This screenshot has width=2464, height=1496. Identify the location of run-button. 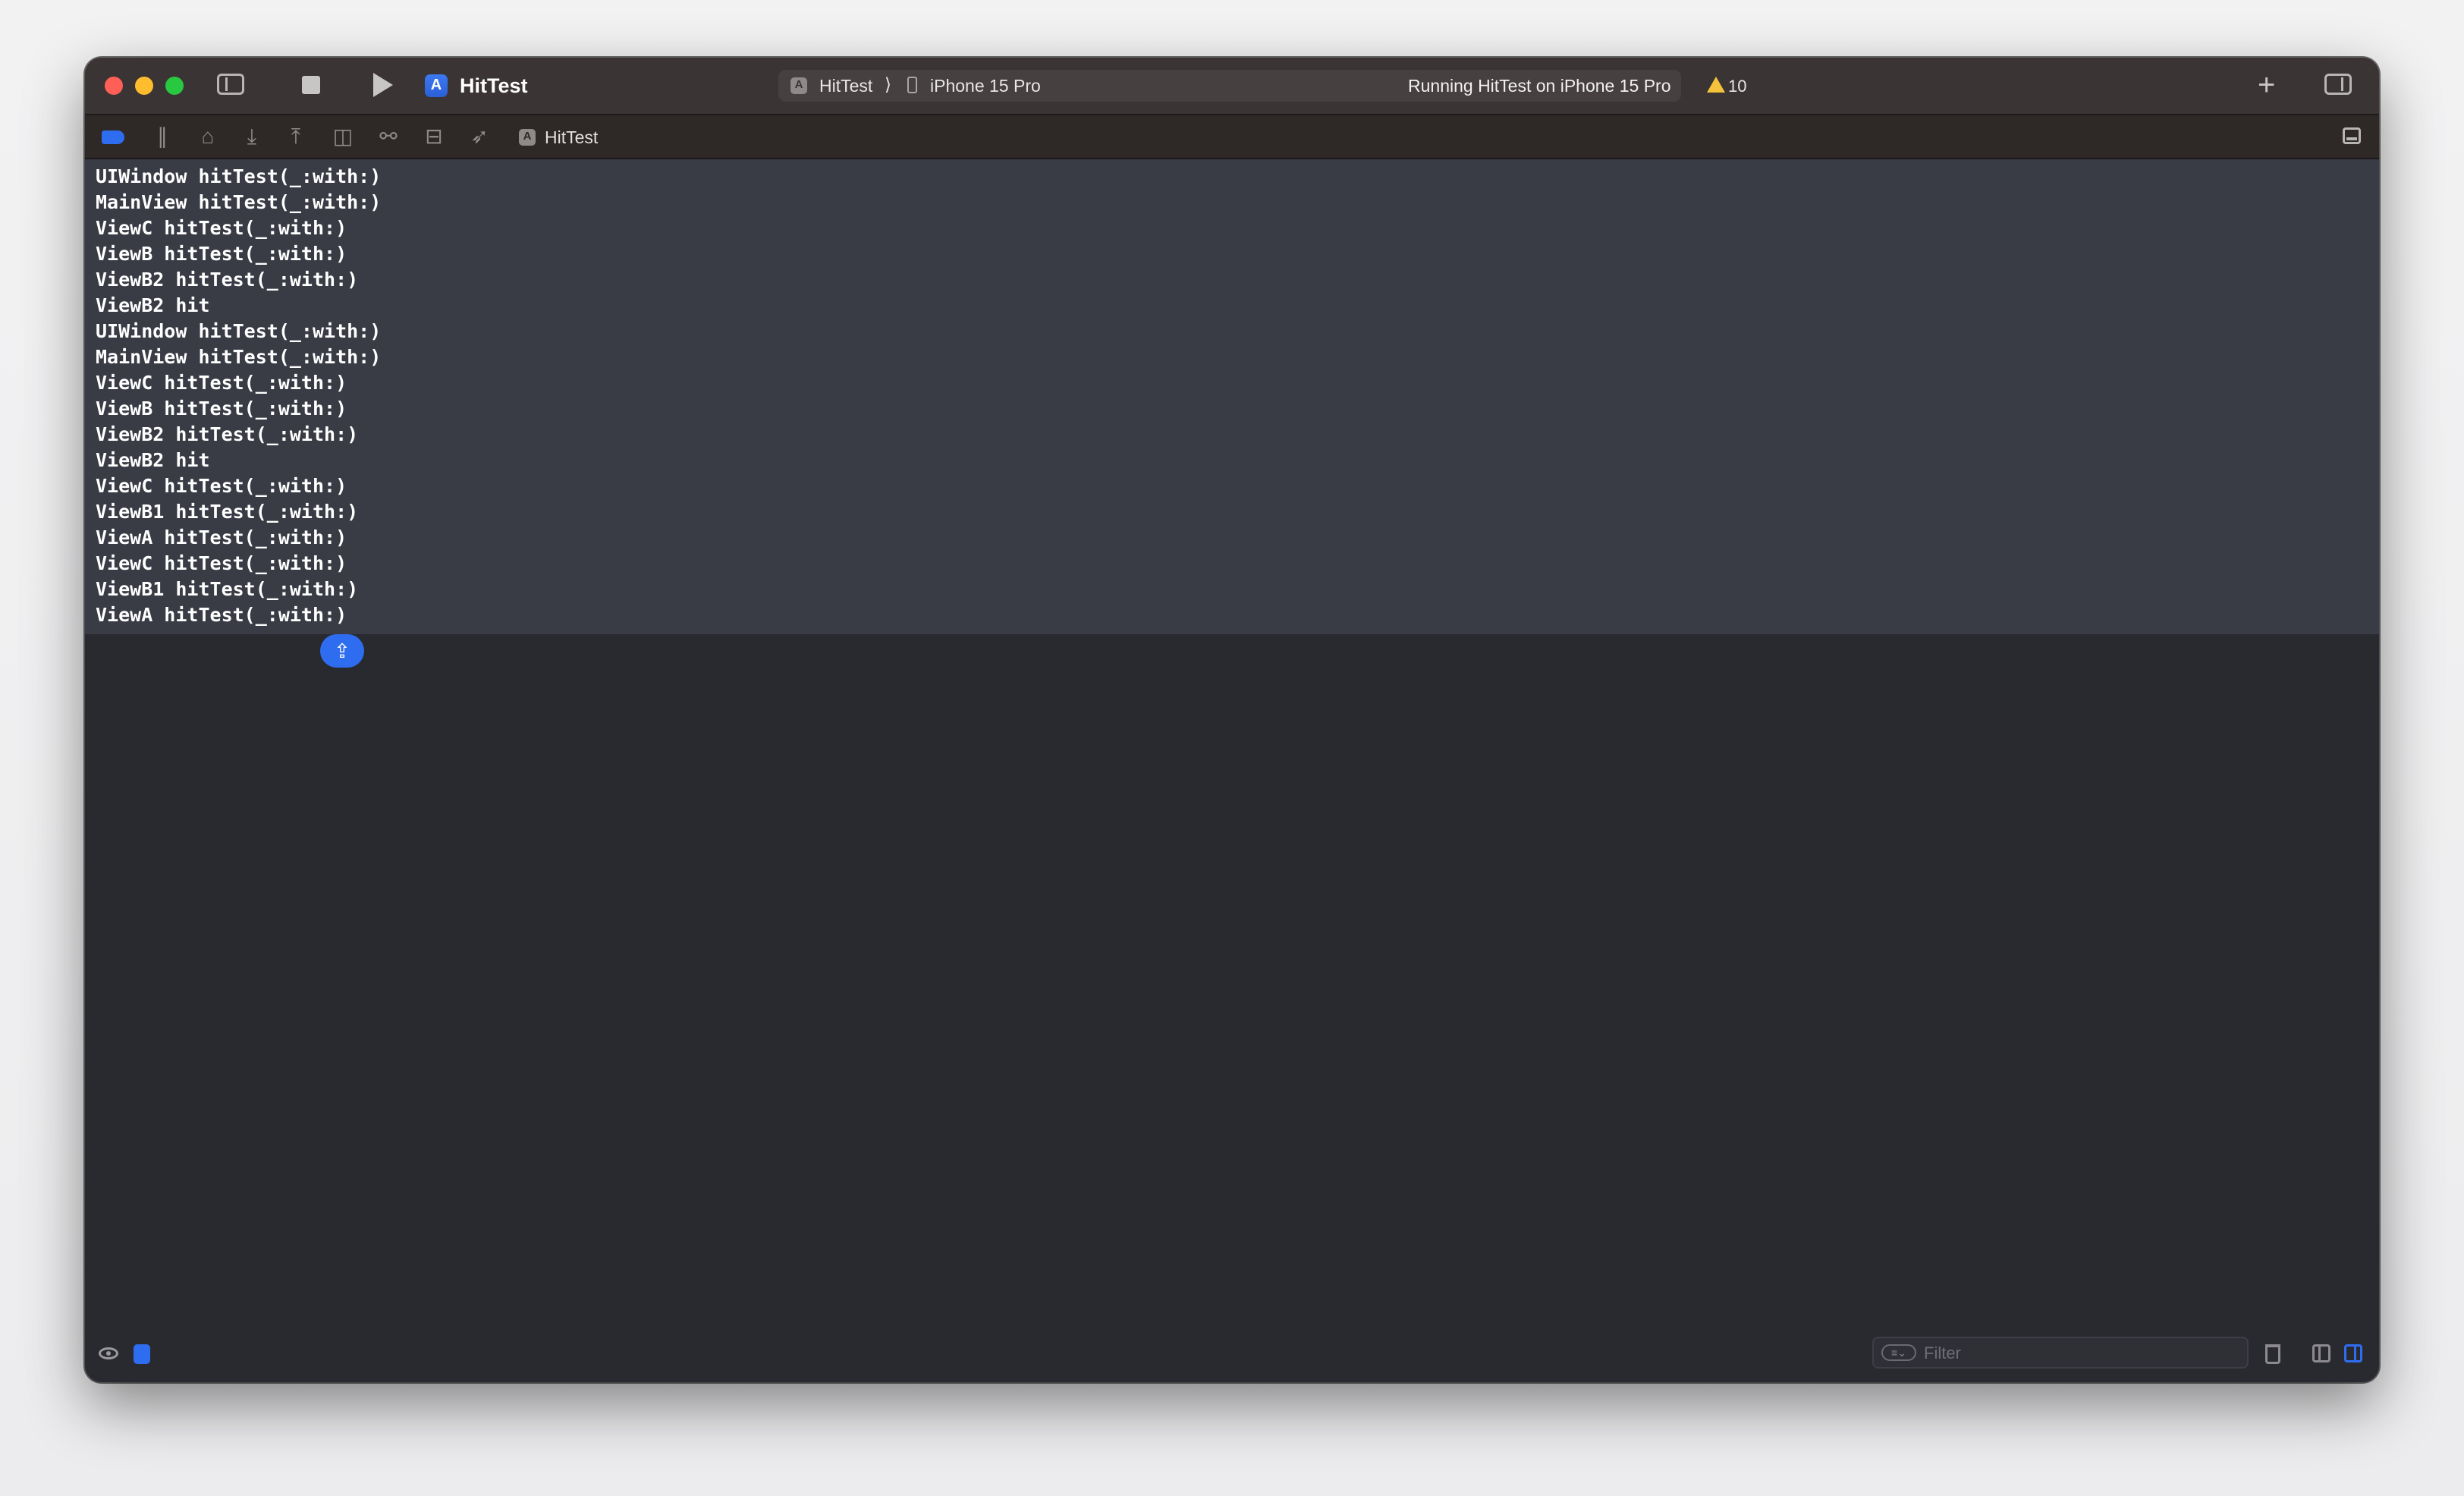
(383, 85).